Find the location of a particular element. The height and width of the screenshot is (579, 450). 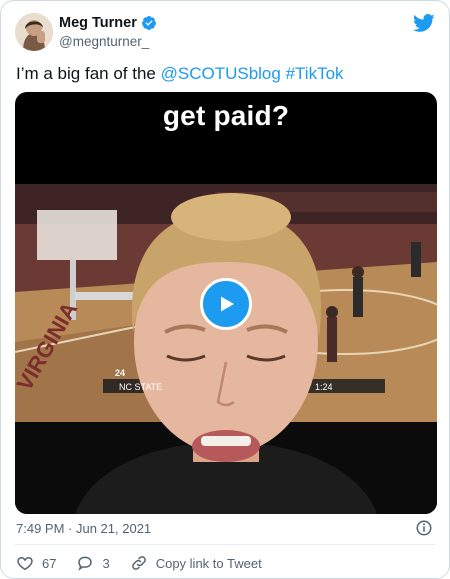

scoreboard-score: 24 is located at coordinates (120, 373).